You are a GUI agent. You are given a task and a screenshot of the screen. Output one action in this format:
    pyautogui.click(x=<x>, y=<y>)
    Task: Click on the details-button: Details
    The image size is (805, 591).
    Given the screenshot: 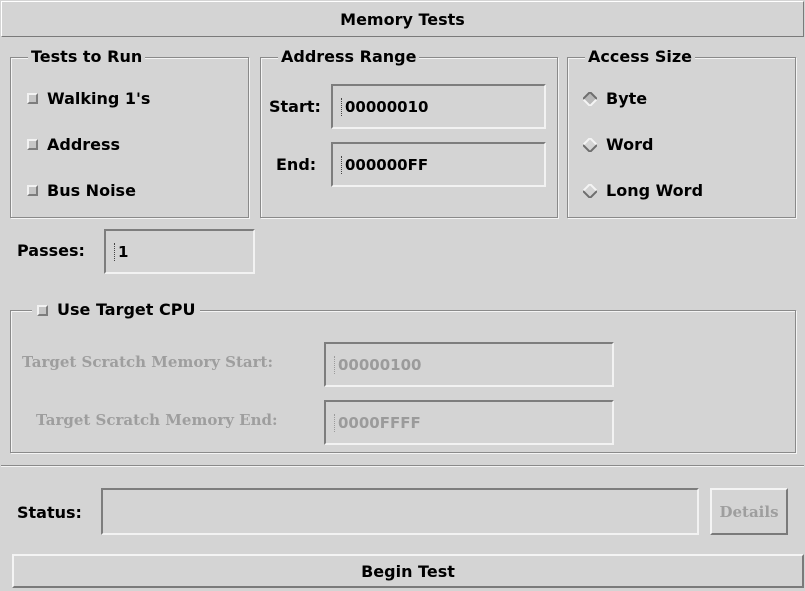 What is the action you would take?
    pyautogui.click(x=749, y=511)
    